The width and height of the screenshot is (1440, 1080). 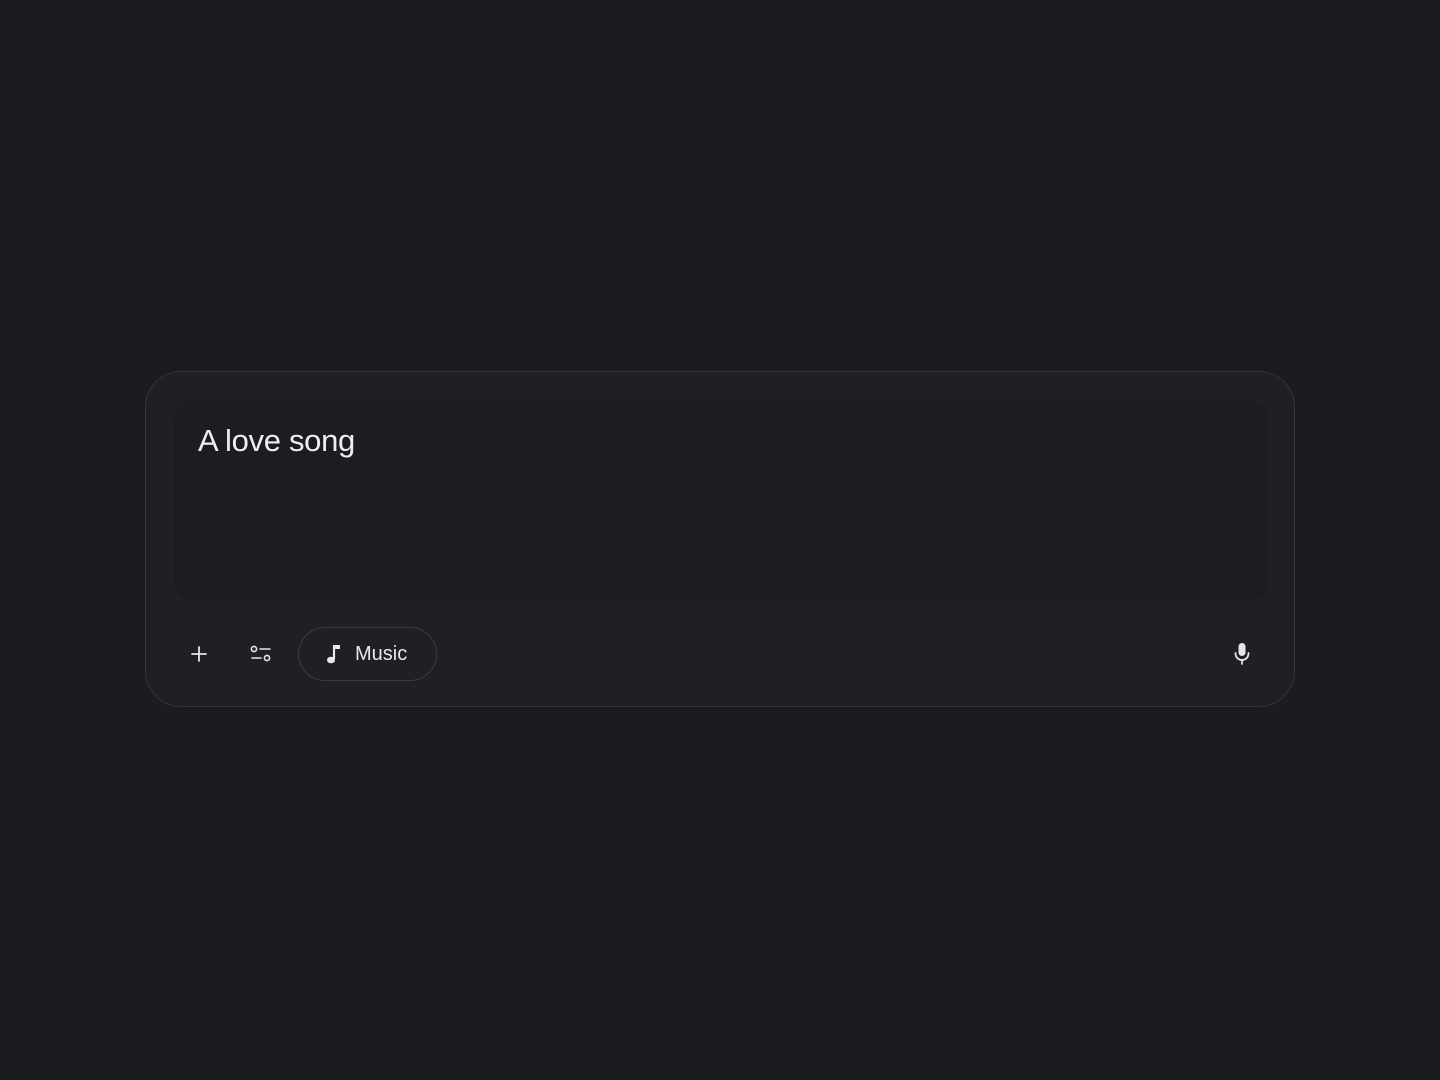 What do you see at coordinates (334, 654) in the screenshot?
I see `music-note-icon` at bounding box center [334, 654].